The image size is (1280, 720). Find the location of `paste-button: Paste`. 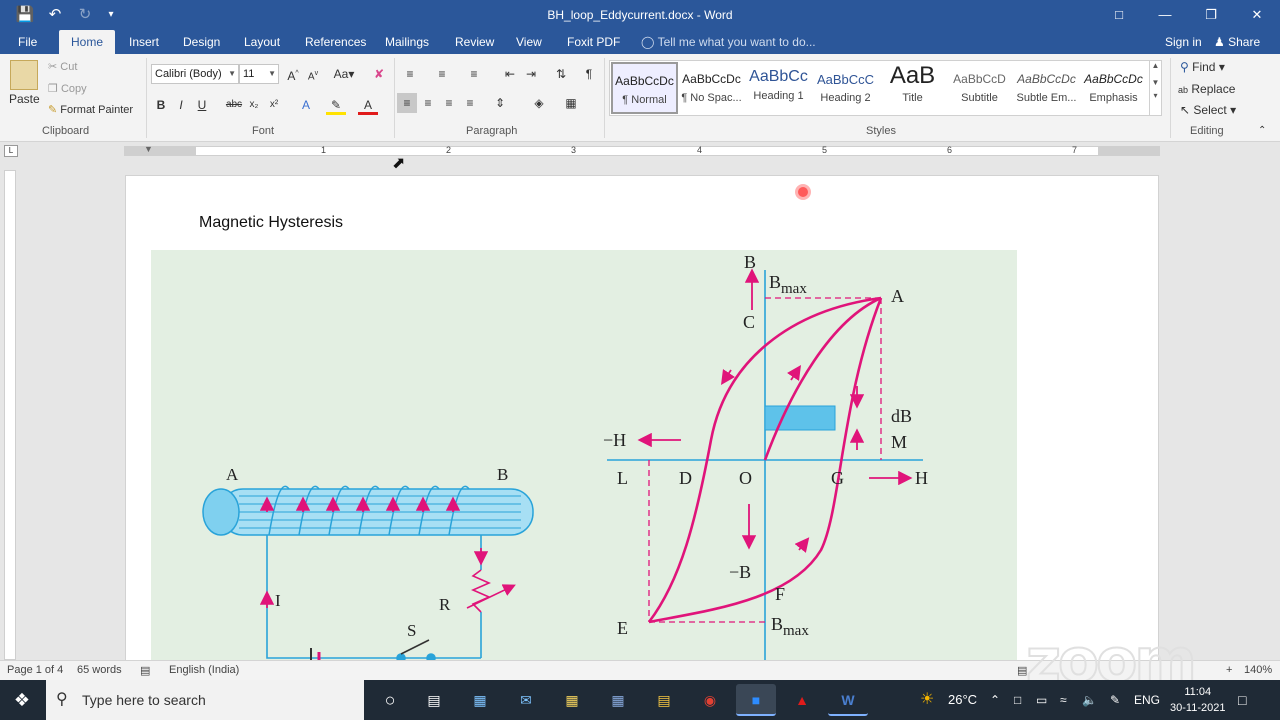

paste-button: Paste is located at coordinates (24, 99).